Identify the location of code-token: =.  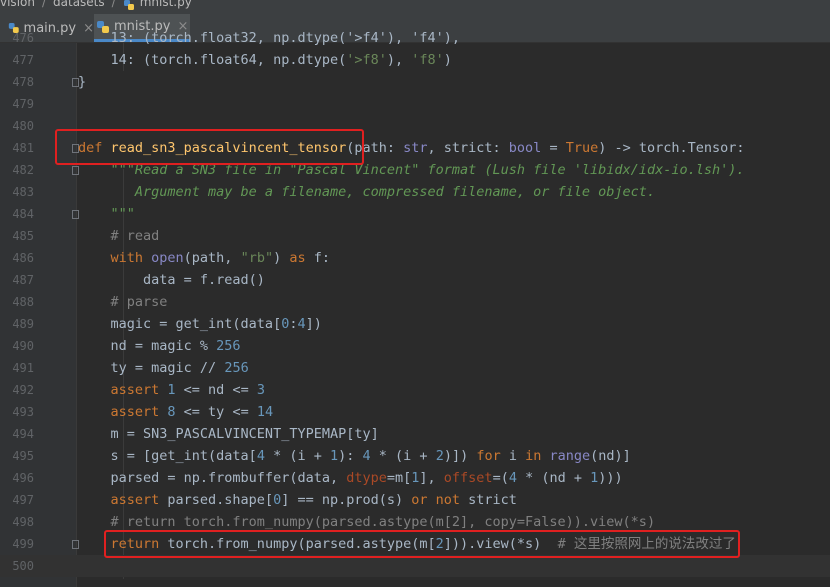
(553, 148).